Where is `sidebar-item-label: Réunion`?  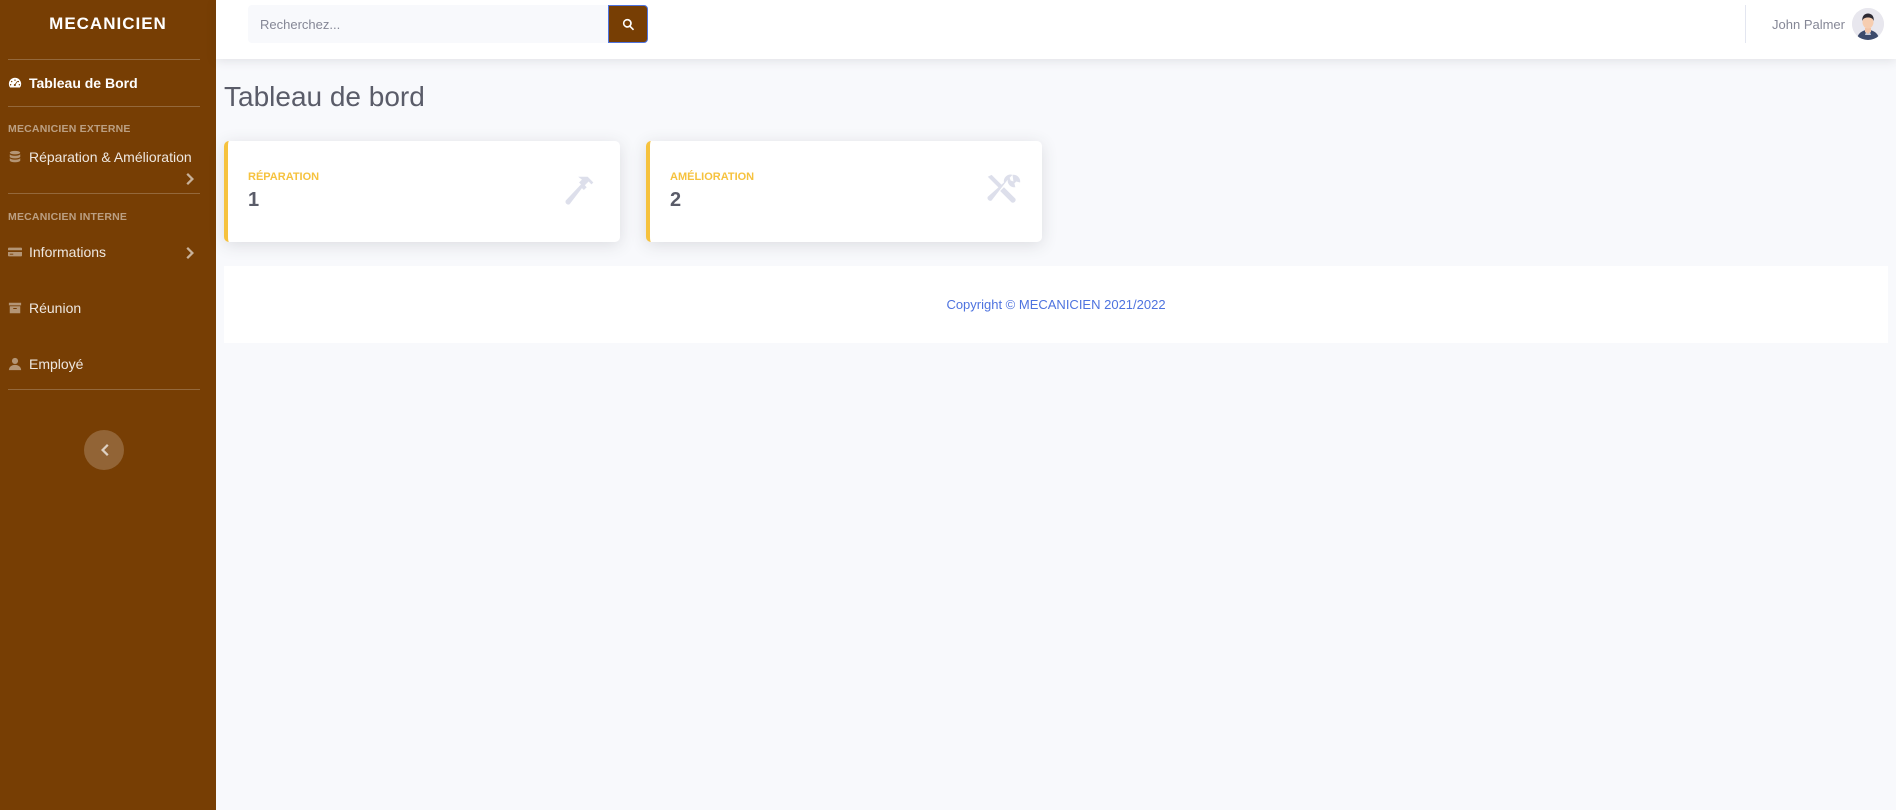
sidebar-item-label: Réunion is located at coordinates (55, 308).